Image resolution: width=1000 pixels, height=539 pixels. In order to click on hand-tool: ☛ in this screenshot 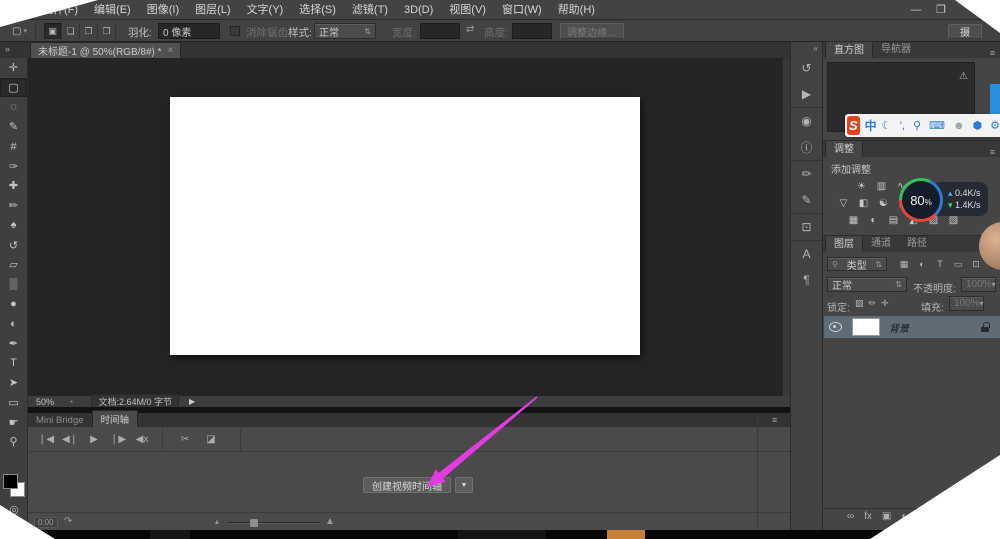, I will do `click(13, 422)`.